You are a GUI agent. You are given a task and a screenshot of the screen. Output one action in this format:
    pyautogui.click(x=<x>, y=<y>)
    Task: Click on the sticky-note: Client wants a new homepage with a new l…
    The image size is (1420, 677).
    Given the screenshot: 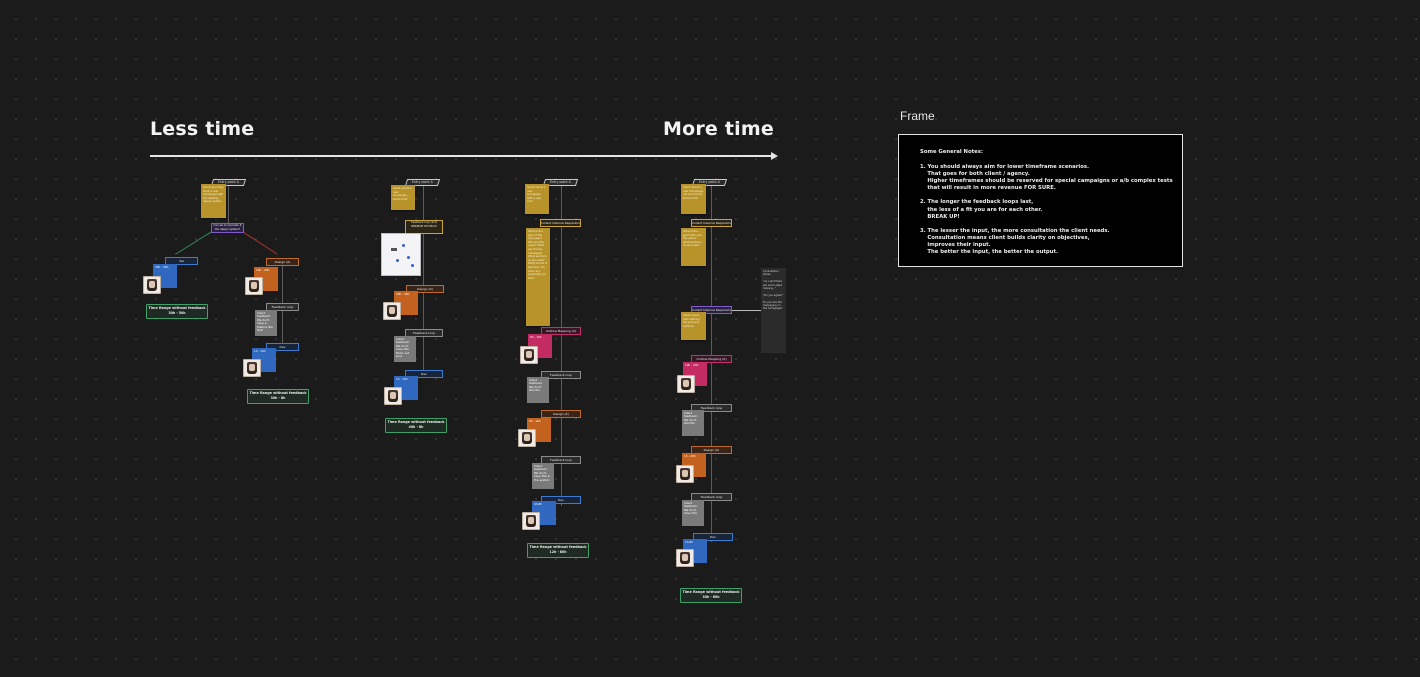 What is the action you would take?
    pyautogui.click(x=537, y=199)
    